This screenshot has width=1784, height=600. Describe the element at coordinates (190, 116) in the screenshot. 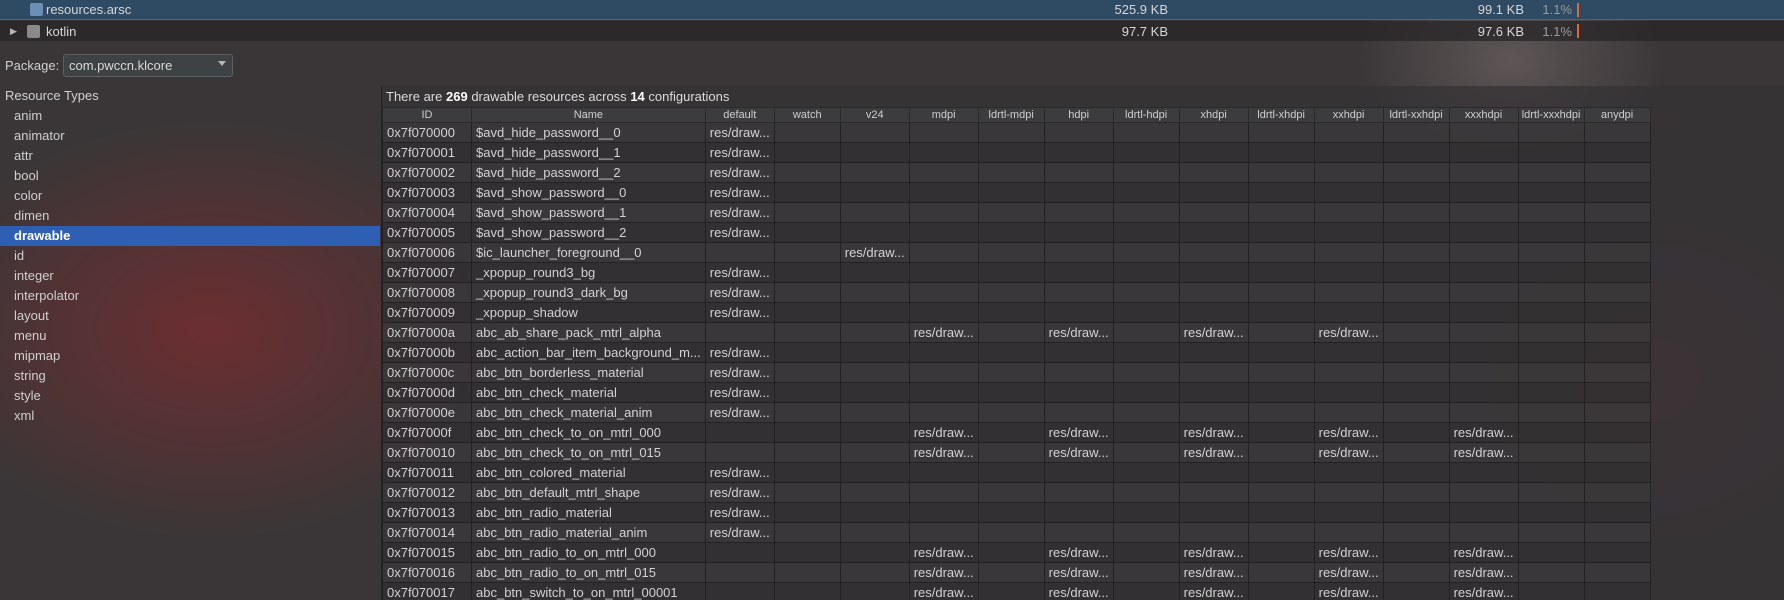

I see `resource-type-anim: anim` at that location.